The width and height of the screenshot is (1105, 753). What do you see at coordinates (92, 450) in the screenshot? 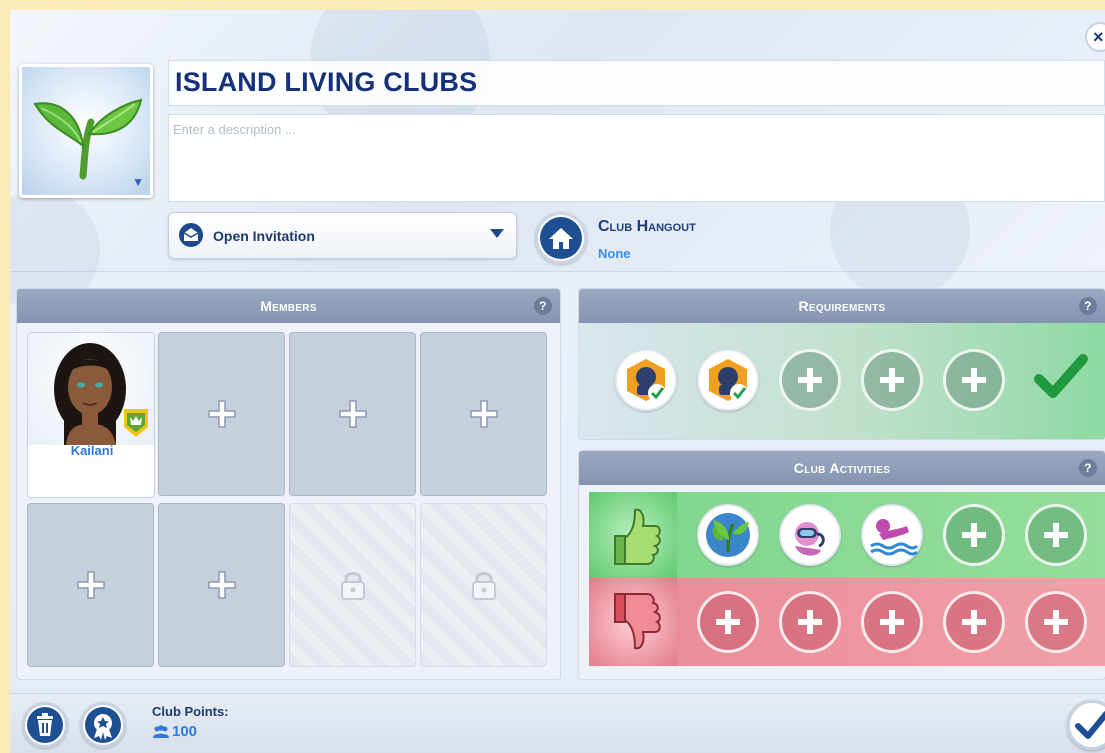
I see `member-name: Kailani` at bounding box center [92, 450].